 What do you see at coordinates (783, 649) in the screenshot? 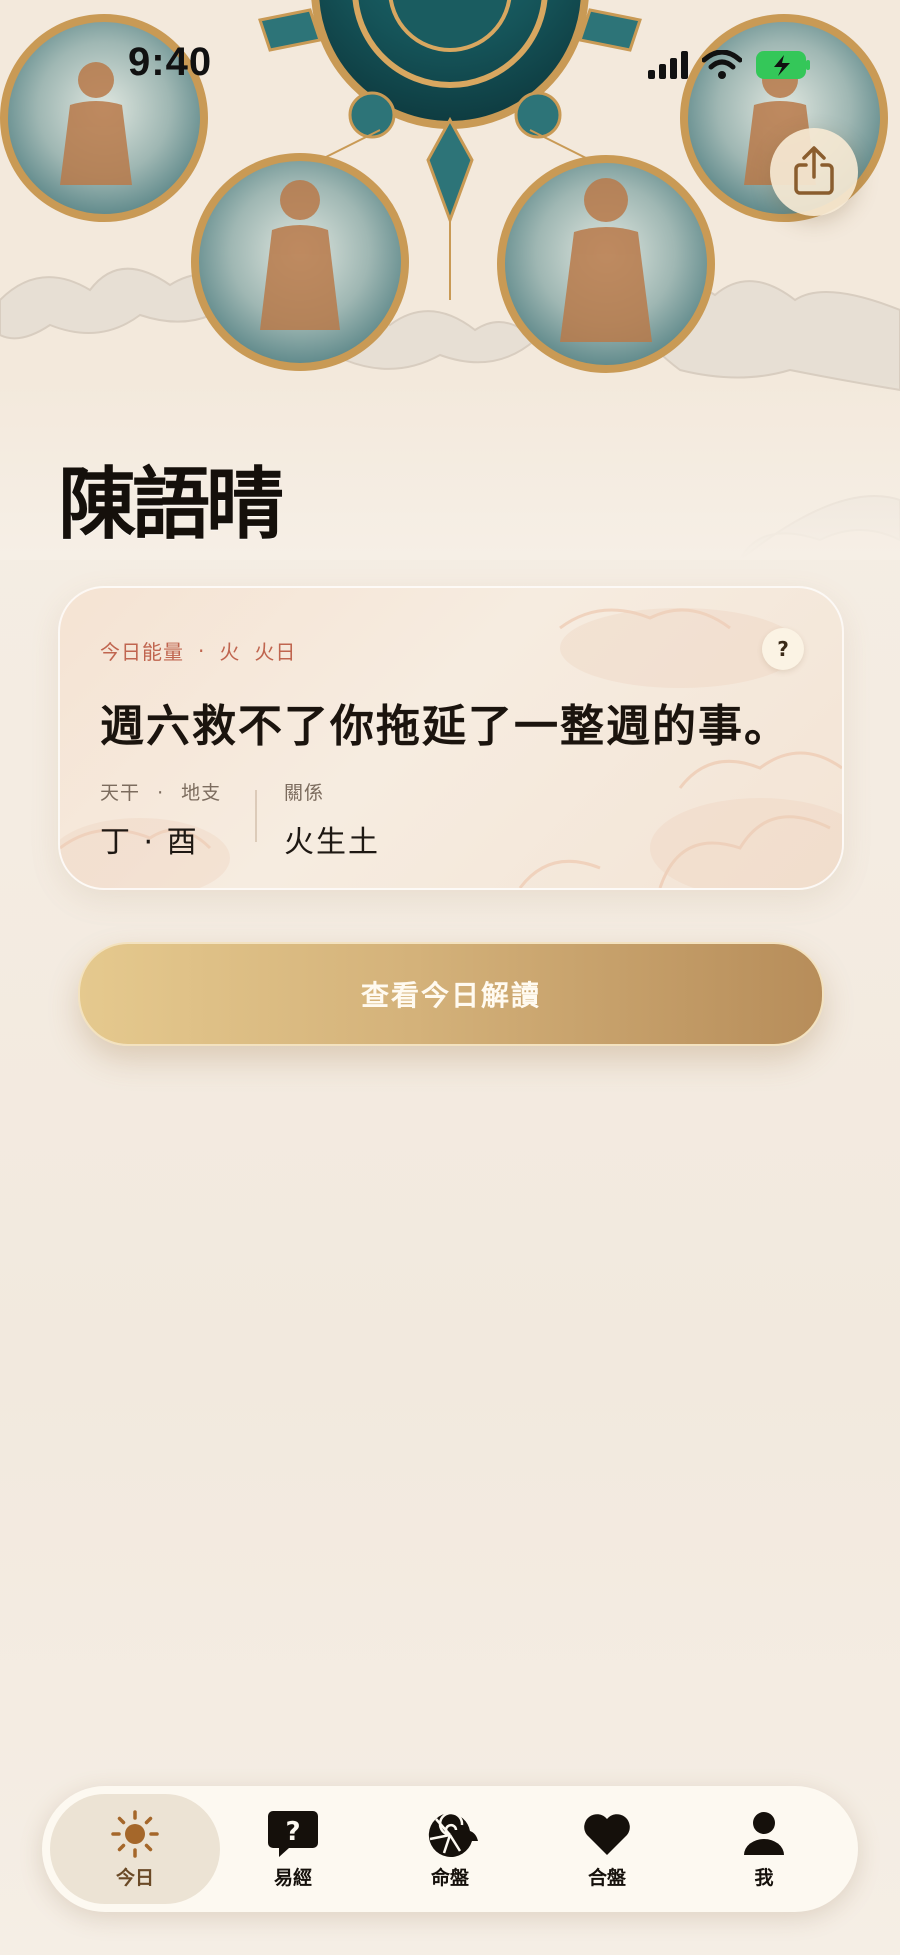
I see `energy-help-button: ?` at bounding box center [783, 649].